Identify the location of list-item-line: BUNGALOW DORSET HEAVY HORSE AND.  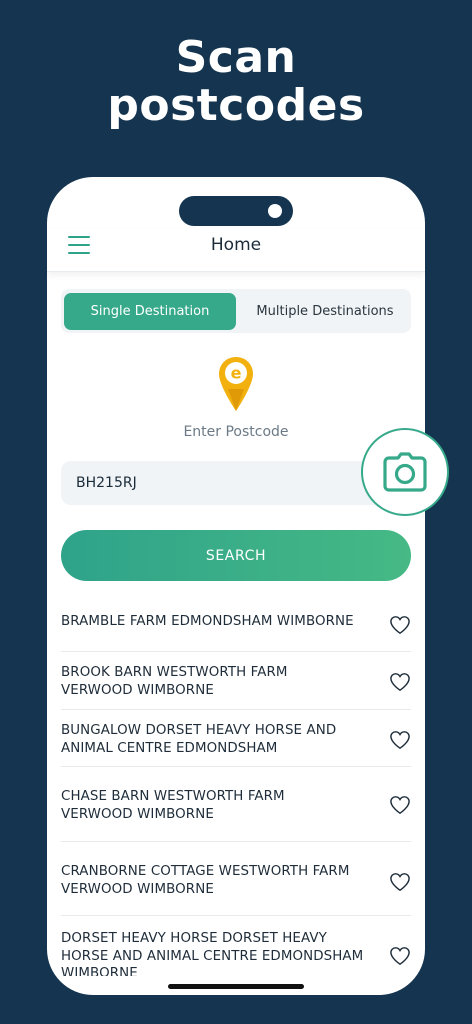
(199, 730).